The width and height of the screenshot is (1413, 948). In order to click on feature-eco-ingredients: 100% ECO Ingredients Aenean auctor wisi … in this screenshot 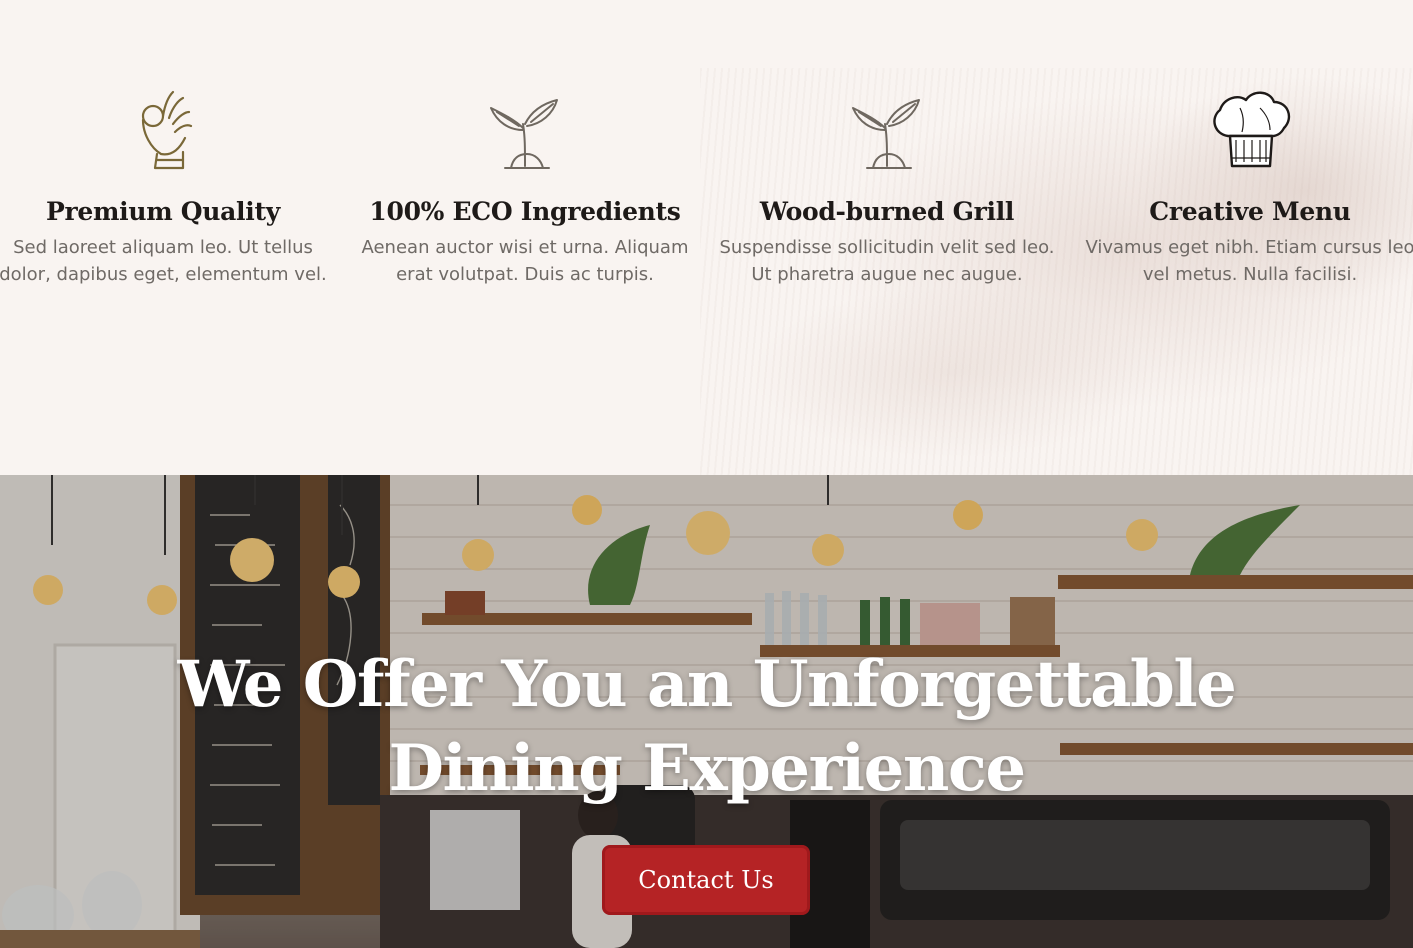, I will do `click(525, 183)`.